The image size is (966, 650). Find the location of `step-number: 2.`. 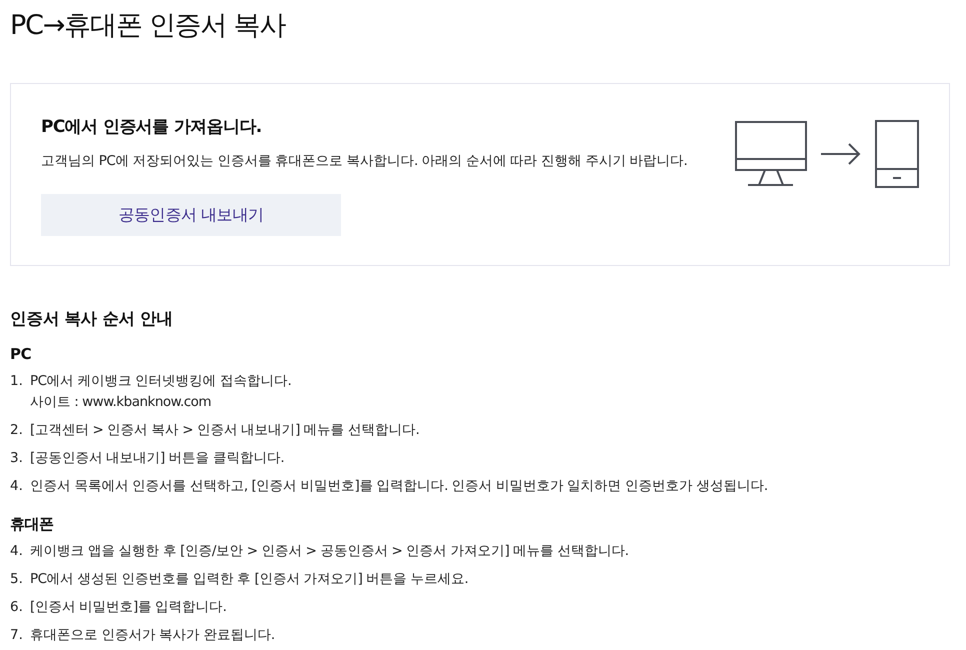

step-number: 2. is located at coordinates (17, 430).